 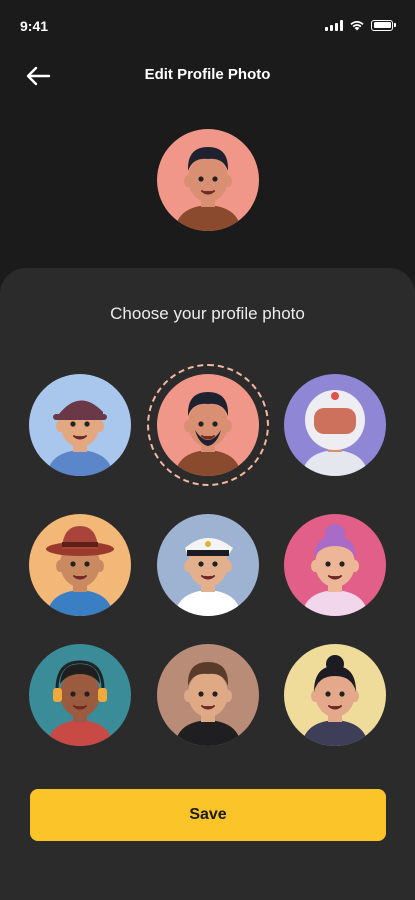 What do you see at coordinates (357, 26) in the screenshot?
I see `wifi-icon` at bounding box center [357, 26].